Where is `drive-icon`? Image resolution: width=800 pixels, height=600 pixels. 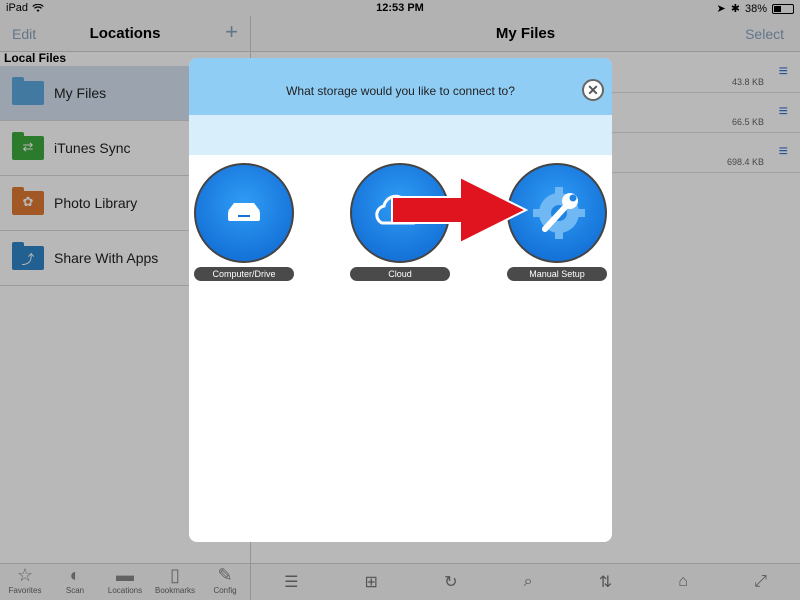 drive-icon is located at coordinates (244, 213).